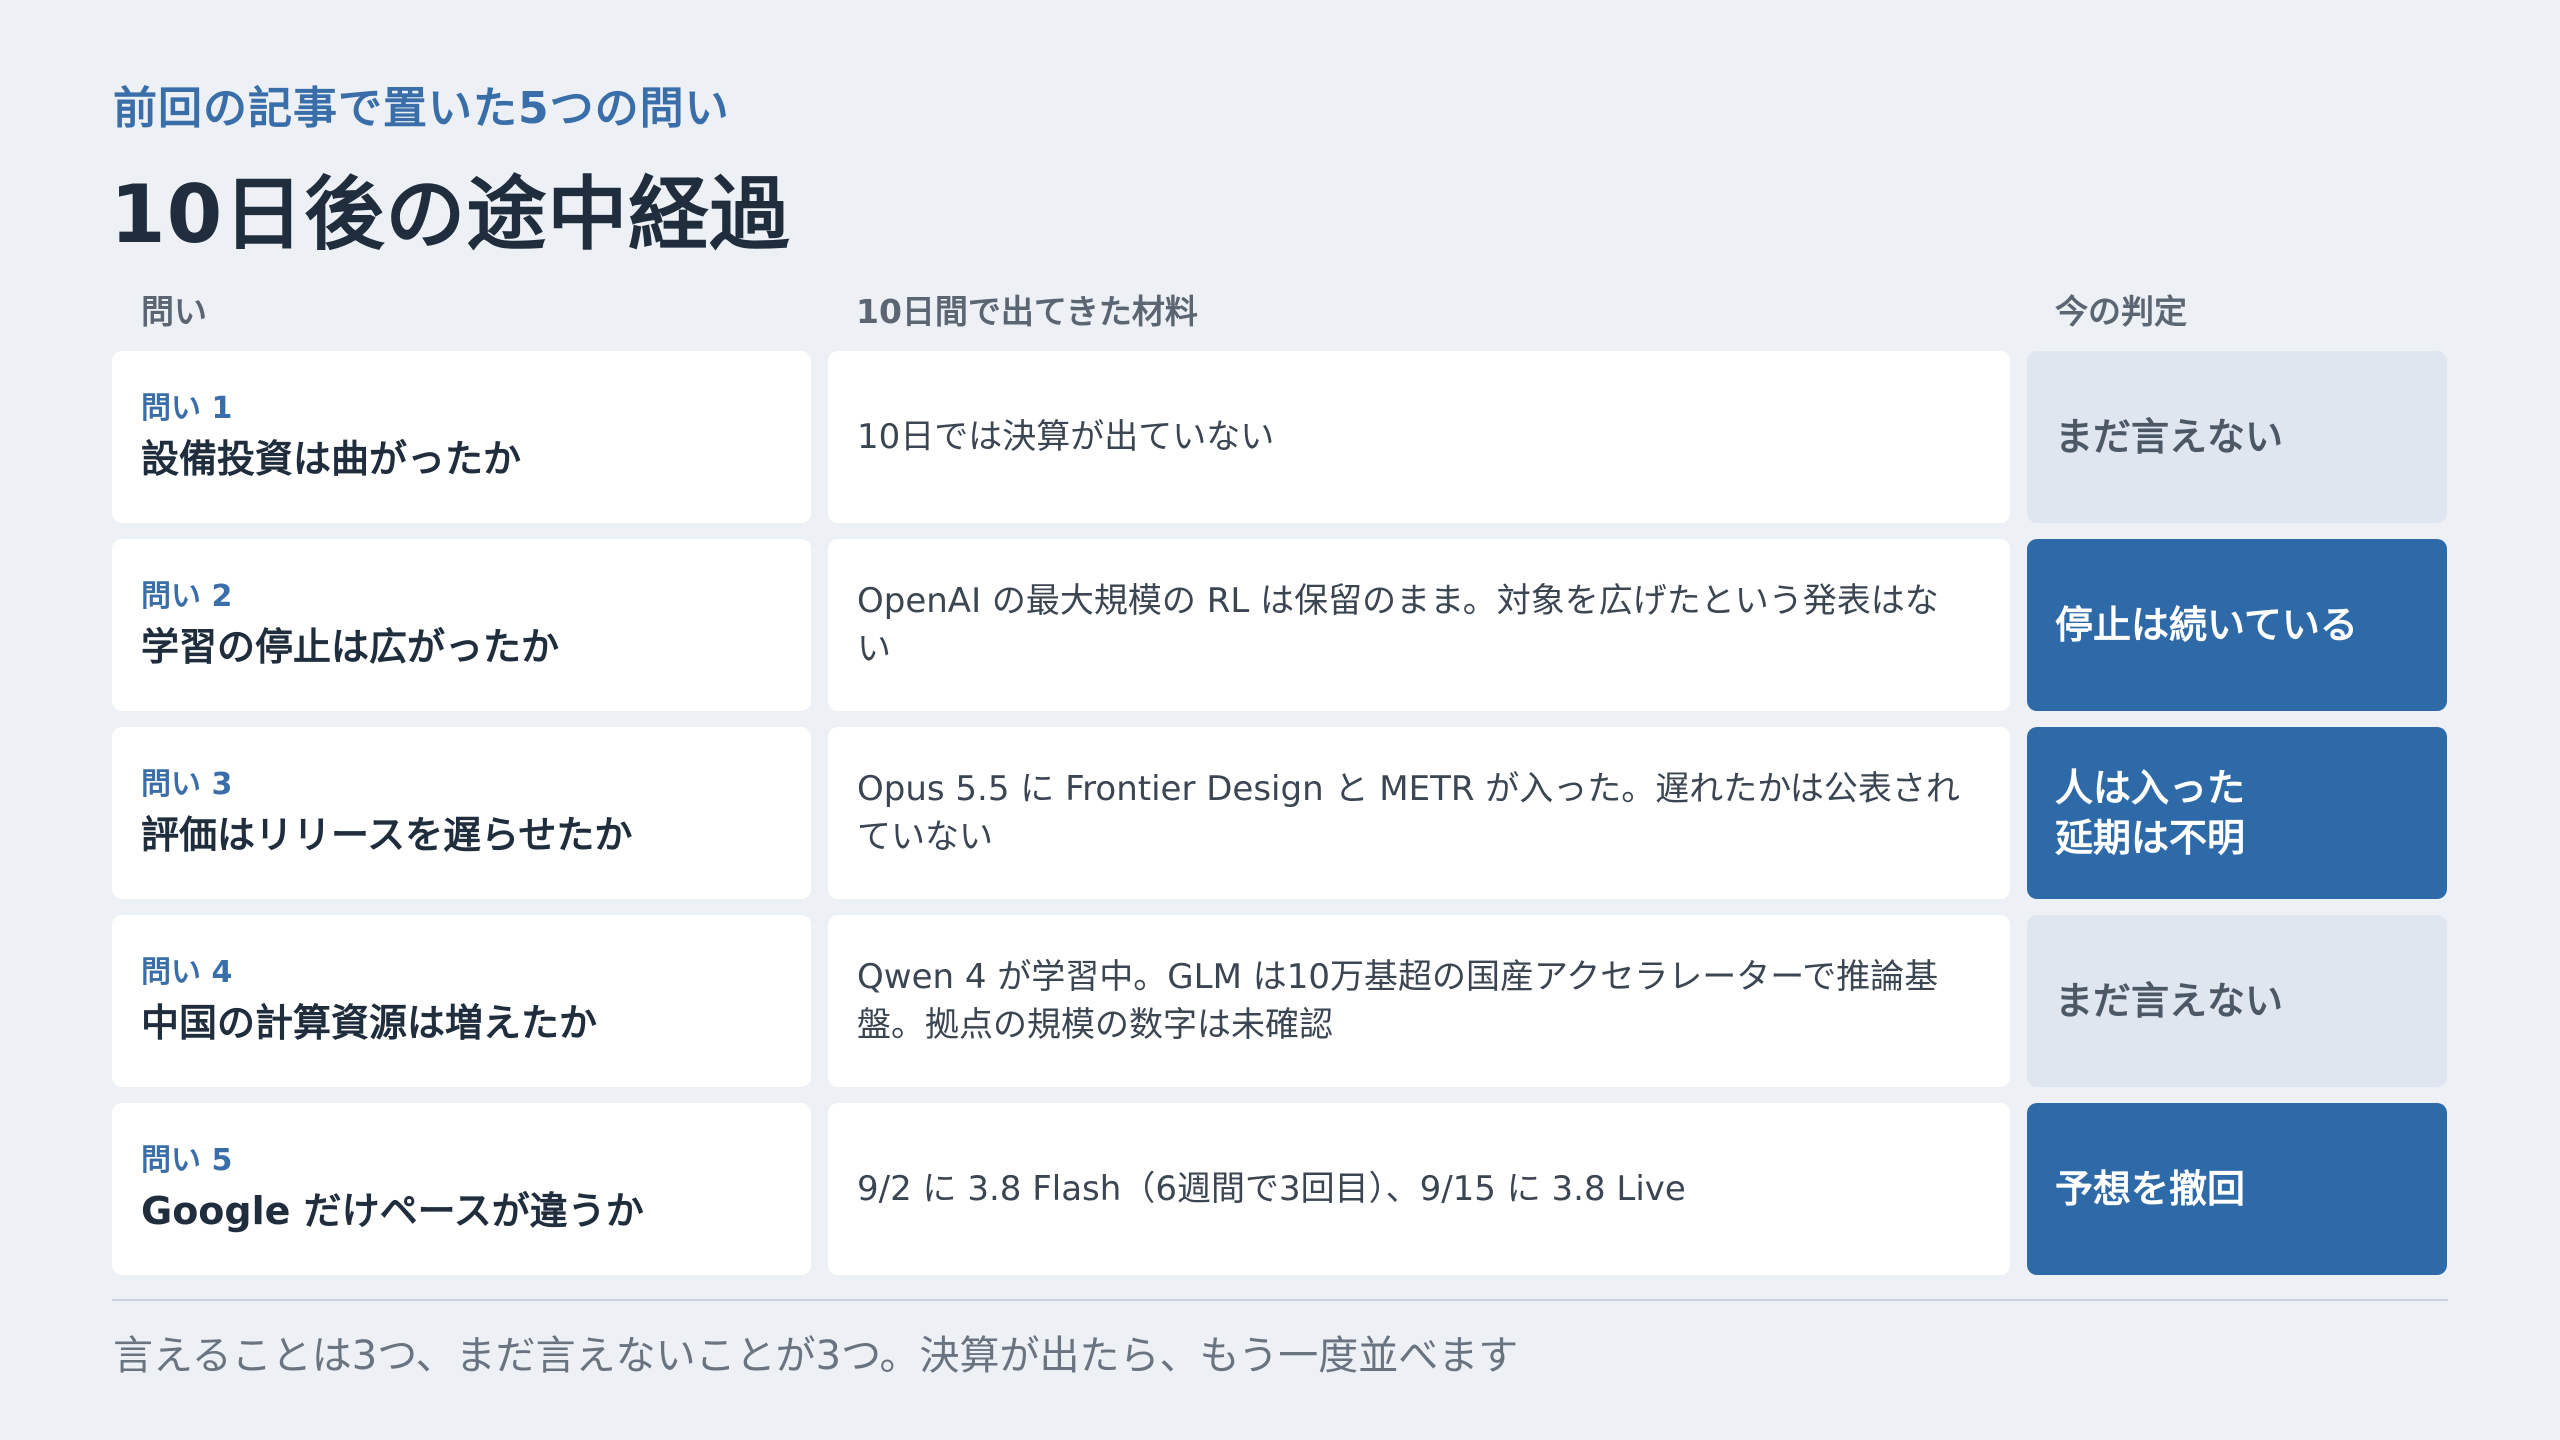 The height and width of the screenshot is (1440, 2560). I want to click on material-text: 10日では決算が出ていない, so click(1066, 437).